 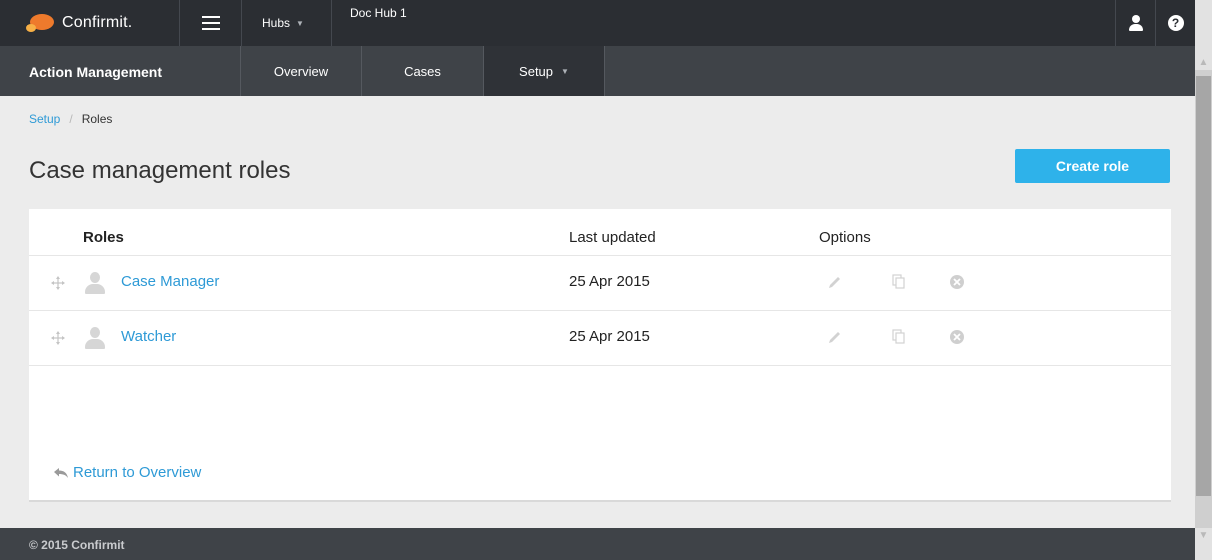 What do you see at coordinates (1092, 166) in the screenshot?
I see `create-role-button: Create role` at bounding box center [1092, 166].